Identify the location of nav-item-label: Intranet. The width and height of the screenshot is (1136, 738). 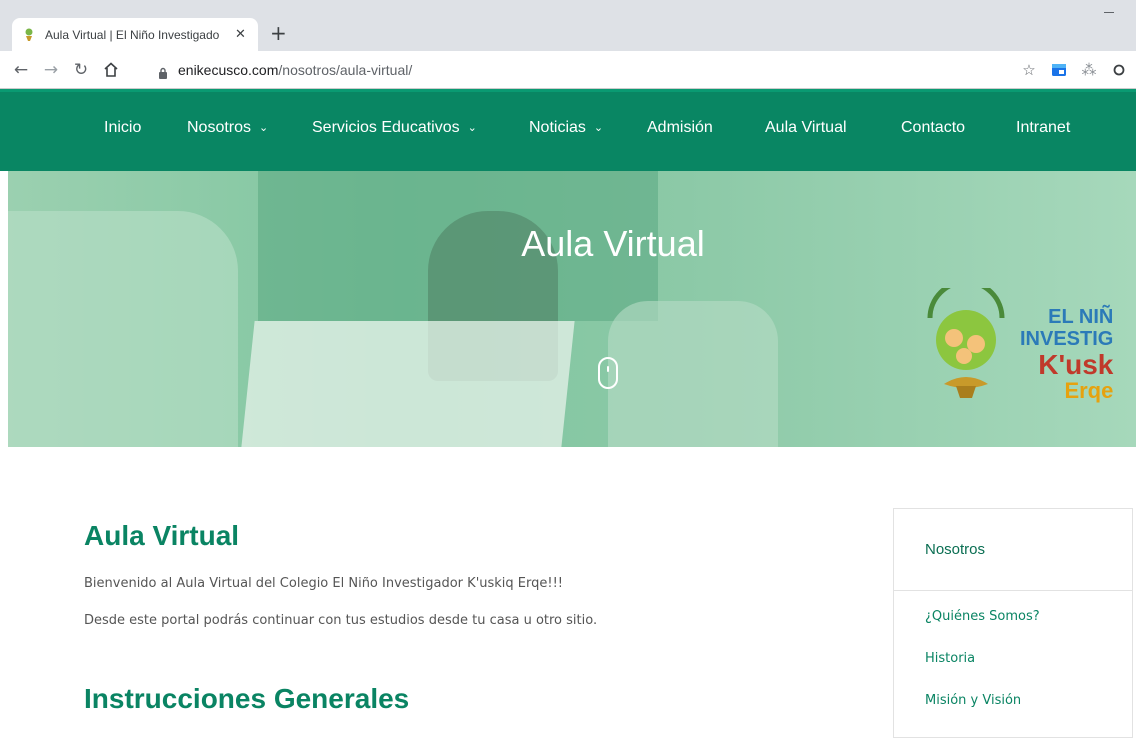
(1043, 127).